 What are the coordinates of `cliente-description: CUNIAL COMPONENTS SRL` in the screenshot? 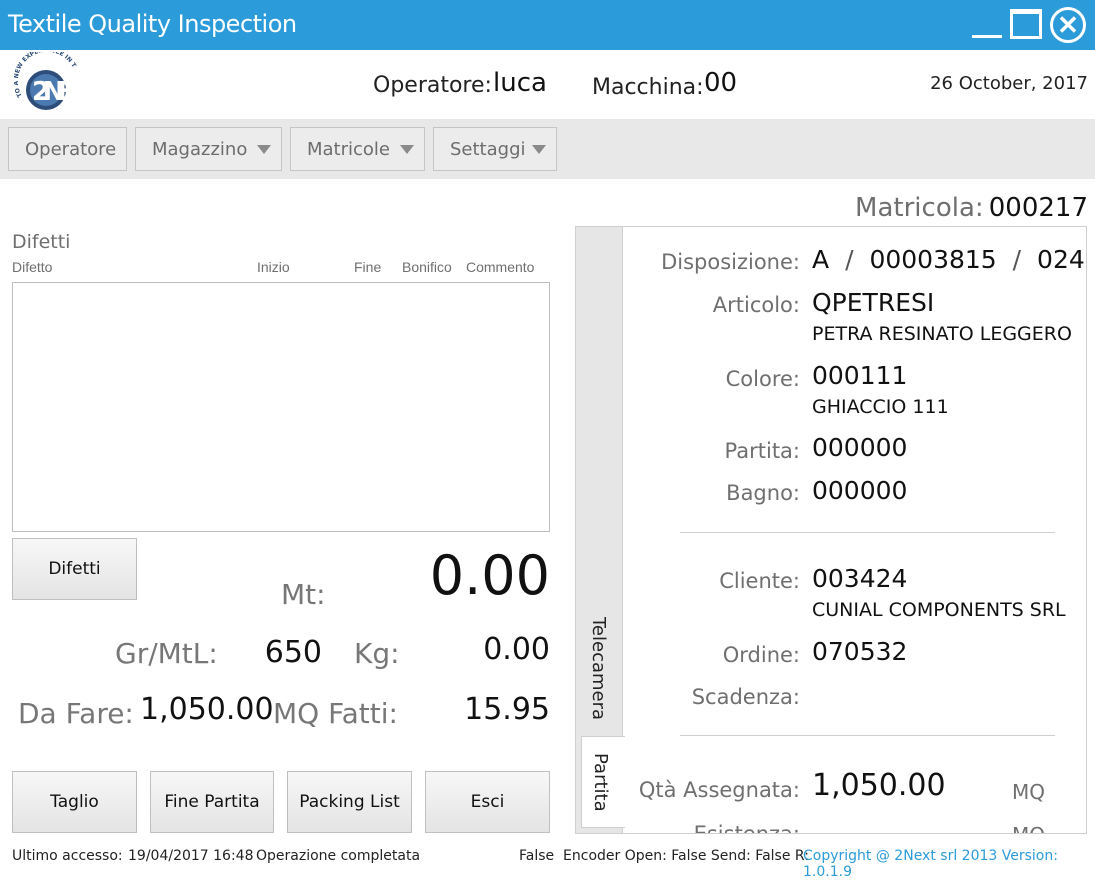 It's located at (939, 610).